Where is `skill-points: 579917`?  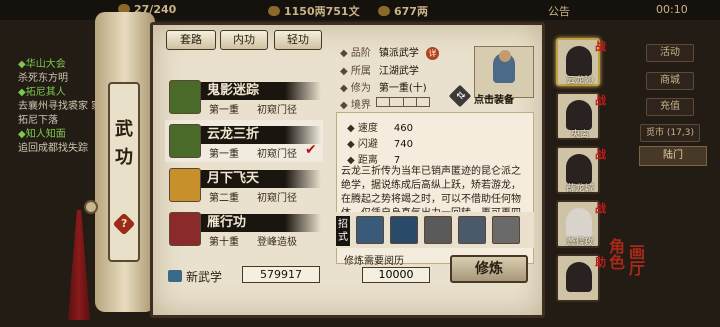 skill-points: 579917 is located at coordinates (281, 274).